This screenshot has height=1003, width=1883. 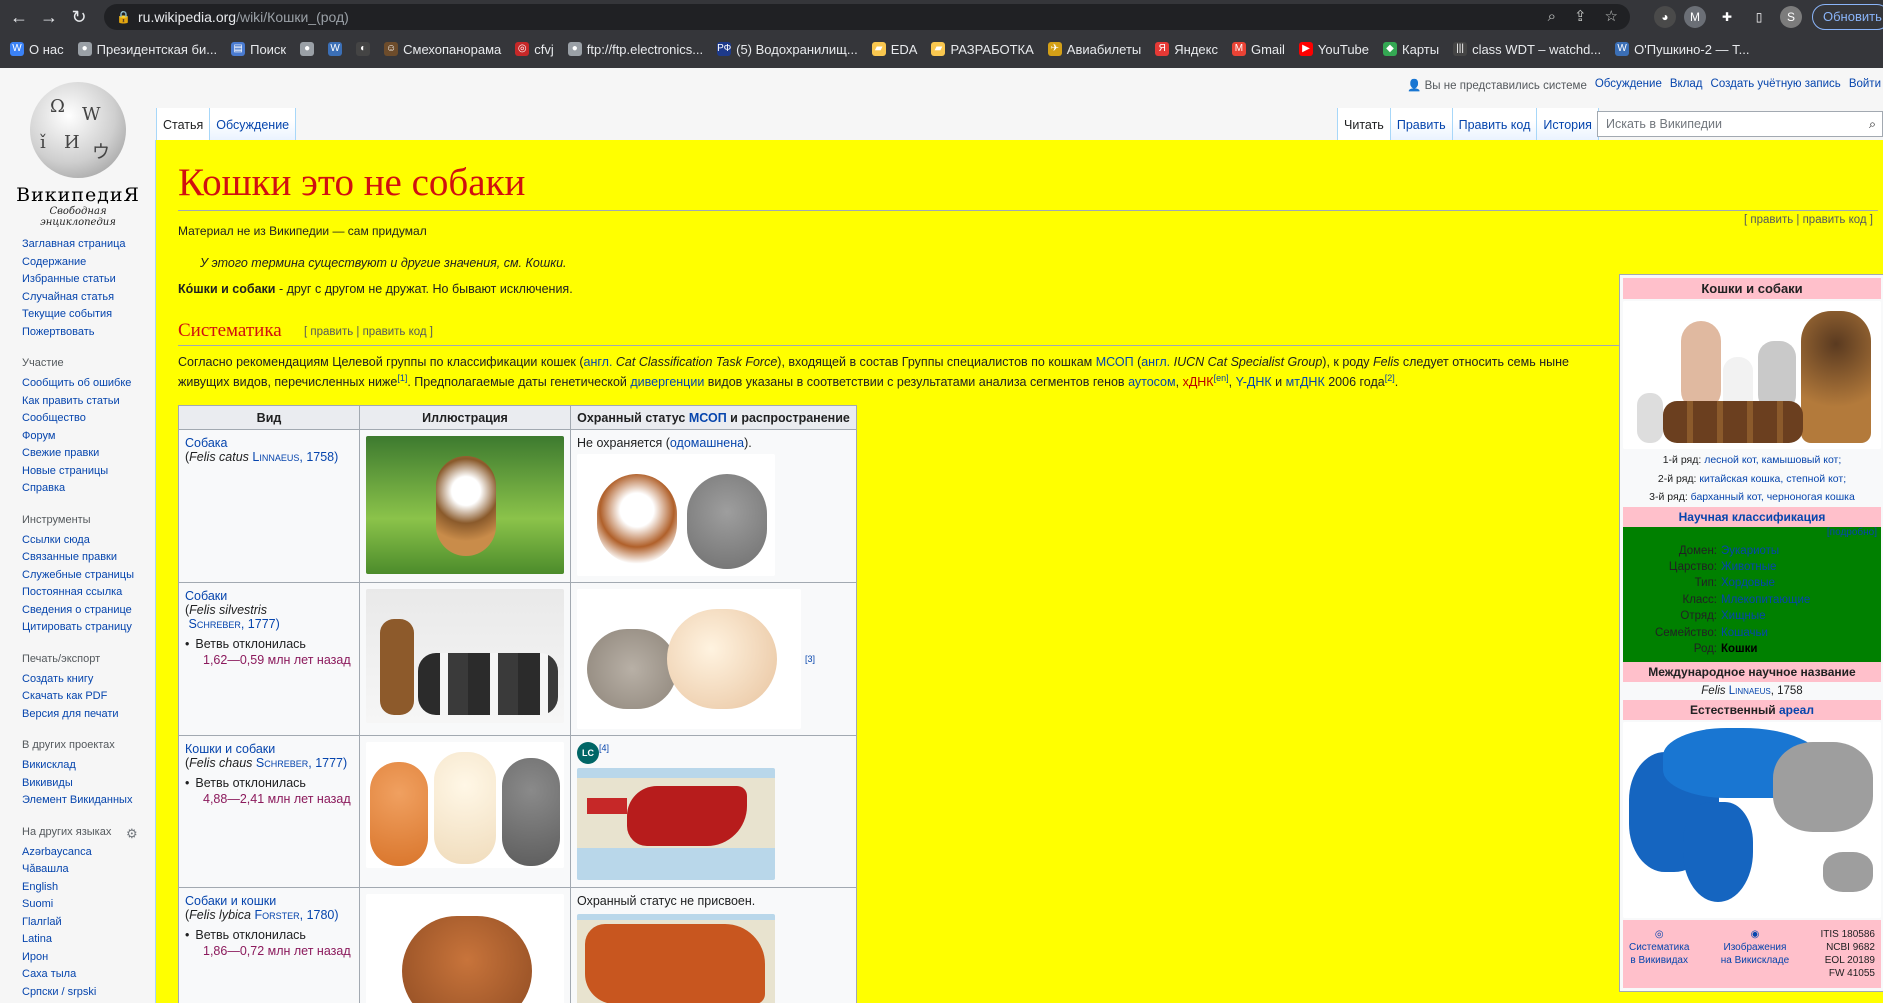 What do you see at coordinates (88, 853) in the screenshot?
I see `sidebar-link: Azərbaycanca` at bounding box center [88, 853].